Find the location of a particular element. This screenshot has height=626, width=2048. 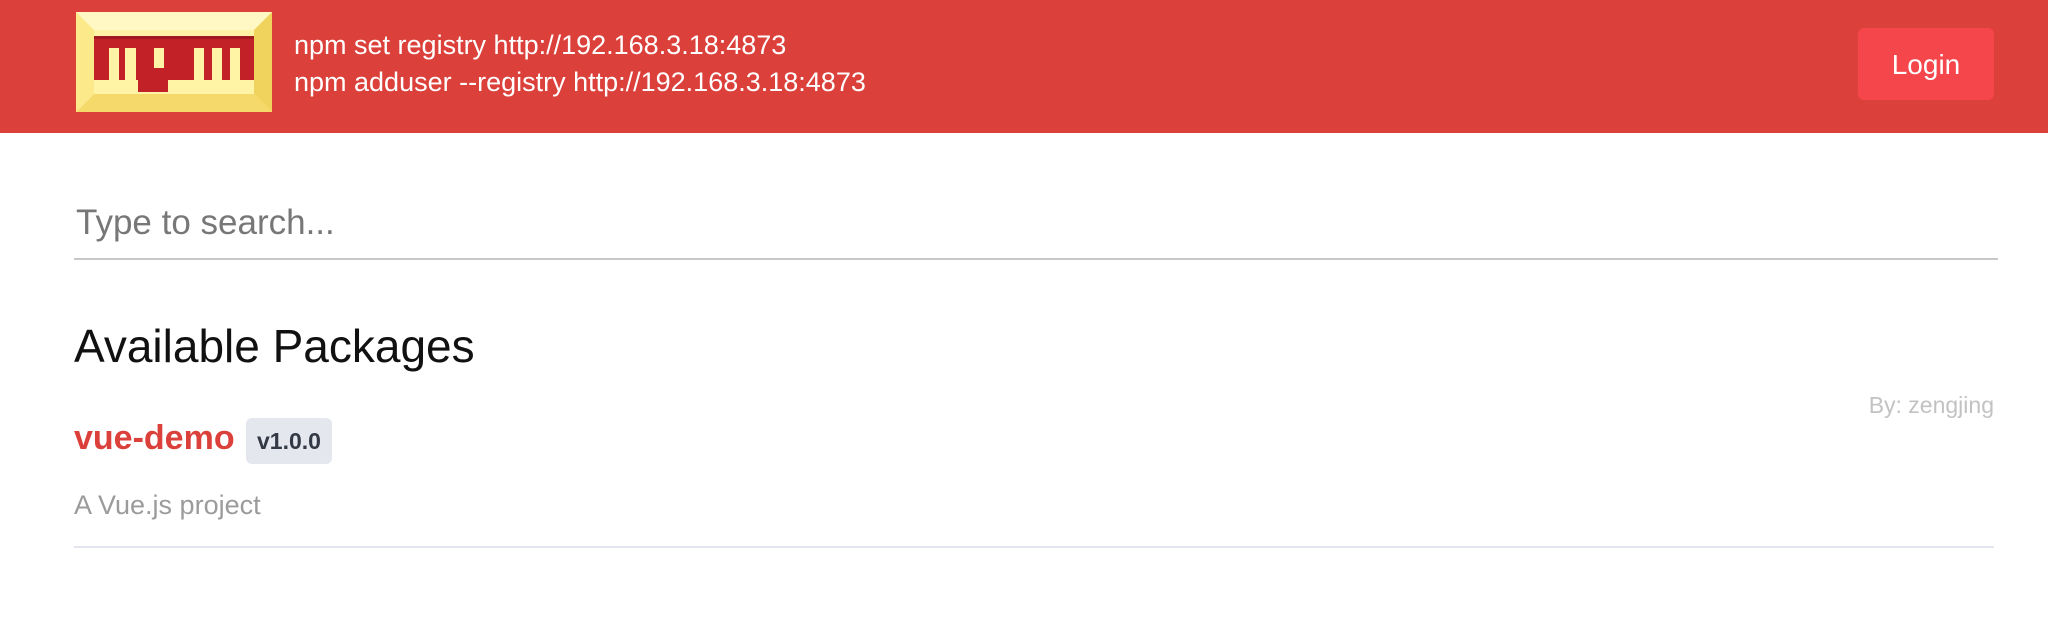

login-button: Login is located at coordinates (1926, 64).